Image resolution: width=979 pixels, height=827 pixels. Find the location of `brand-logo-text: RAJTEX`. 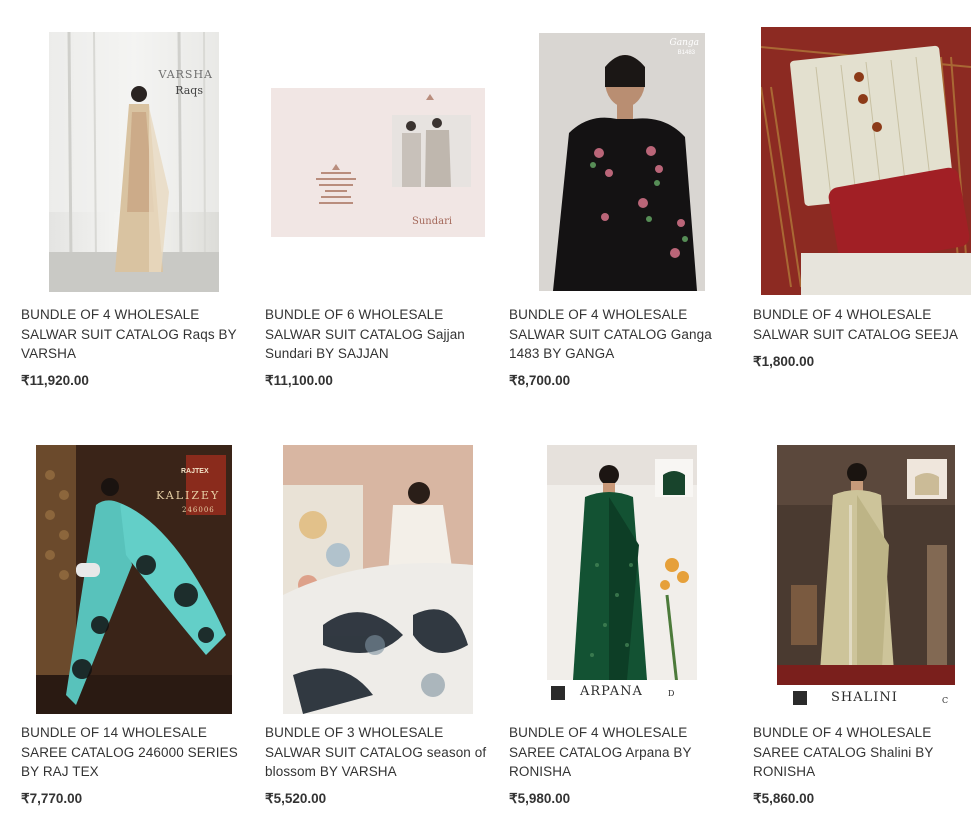

brand-logo-text: RAJTEX is located at coordinates (195, 471).